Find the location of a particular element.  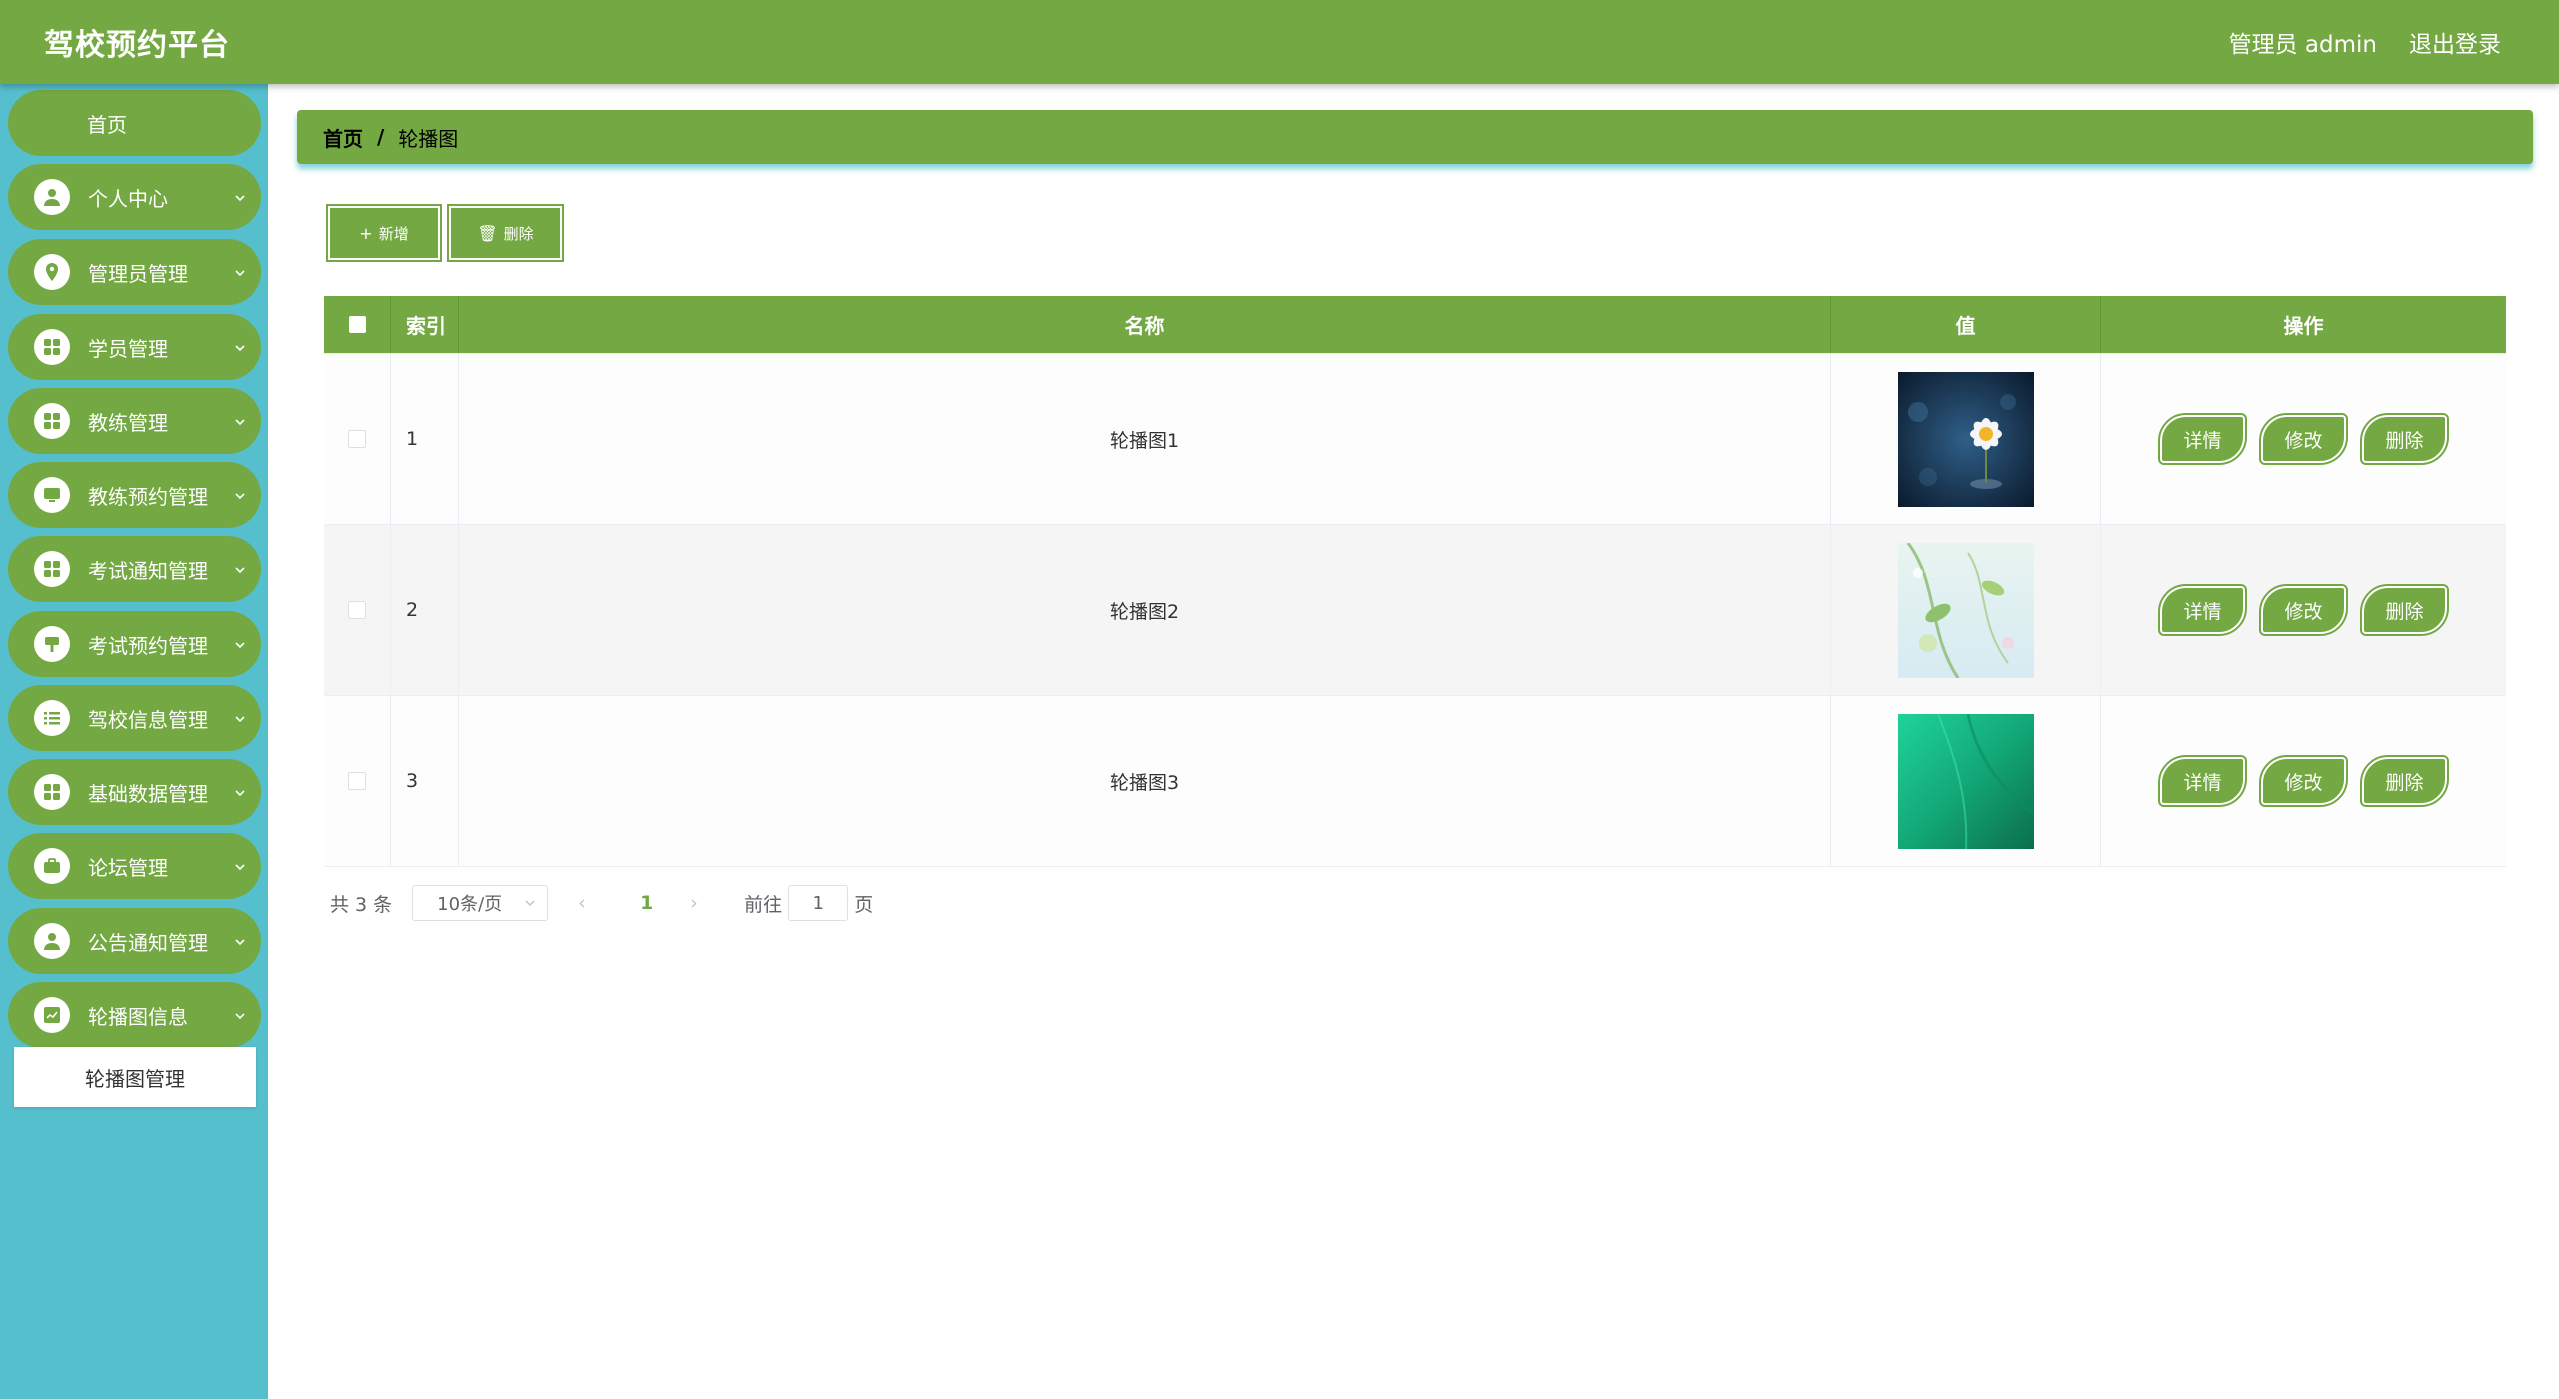

page-size-value: 10条/页 is located at coordinates (470, 904).